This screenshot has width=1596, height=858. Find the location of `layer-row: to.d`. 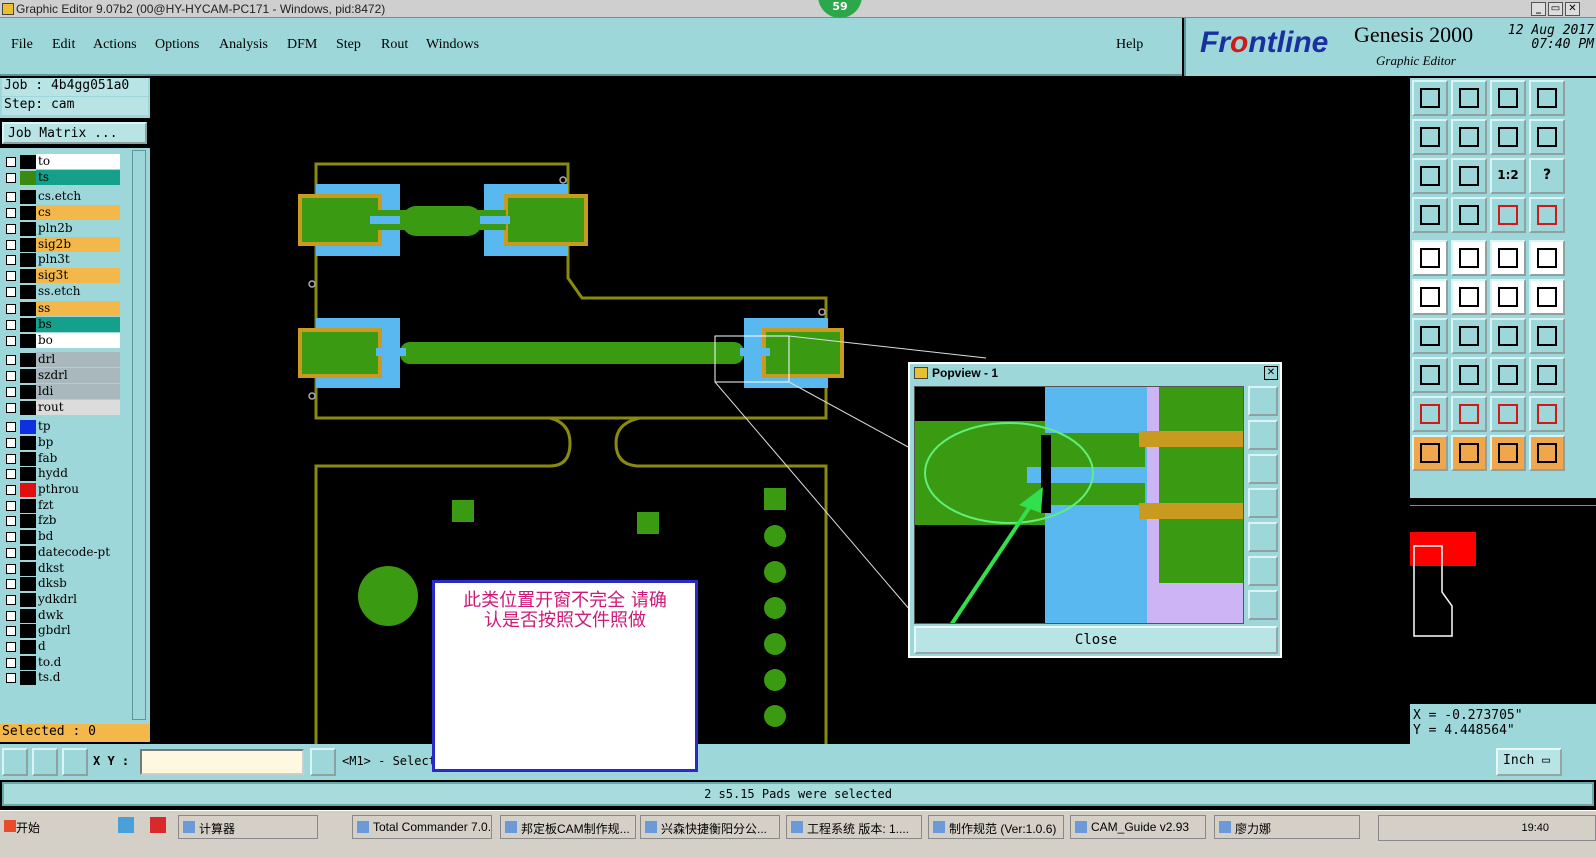

layer-row: to.d is located at coordinates (61, 662).